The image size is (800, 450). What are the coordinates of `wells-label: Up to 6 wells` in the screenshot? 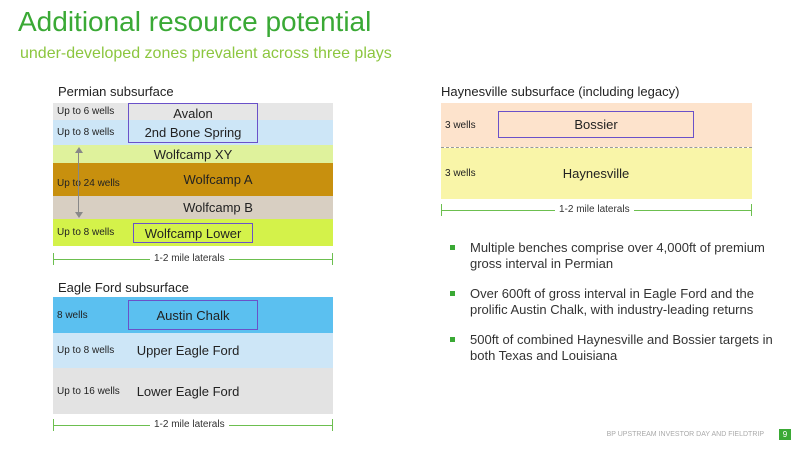 It's located at (86, 111).